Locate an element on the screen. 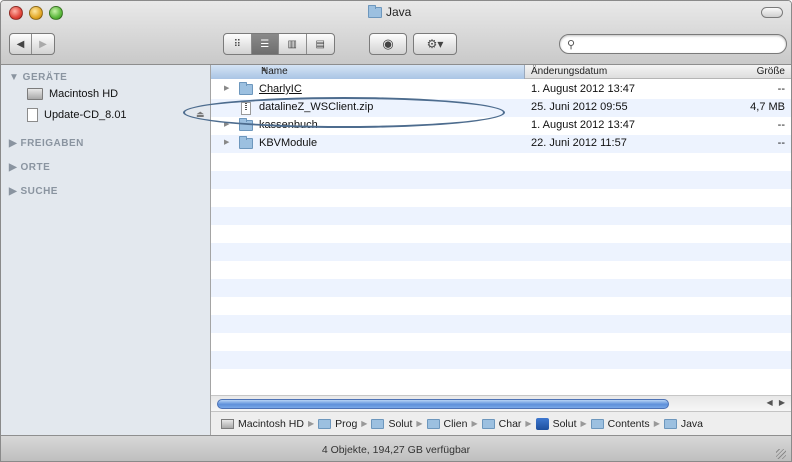 The width and height of the screenshot is (792, 462). path-item: Java is located at coordinates (683, 424).